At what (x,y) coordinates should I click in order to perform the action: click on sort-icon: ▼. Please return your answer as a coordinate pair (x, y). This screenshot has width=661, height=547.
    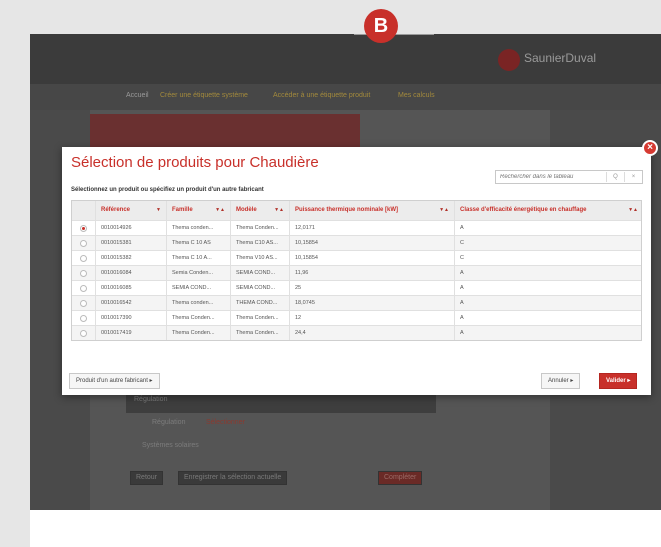
    Looking at the image, I should click on (158, 210).